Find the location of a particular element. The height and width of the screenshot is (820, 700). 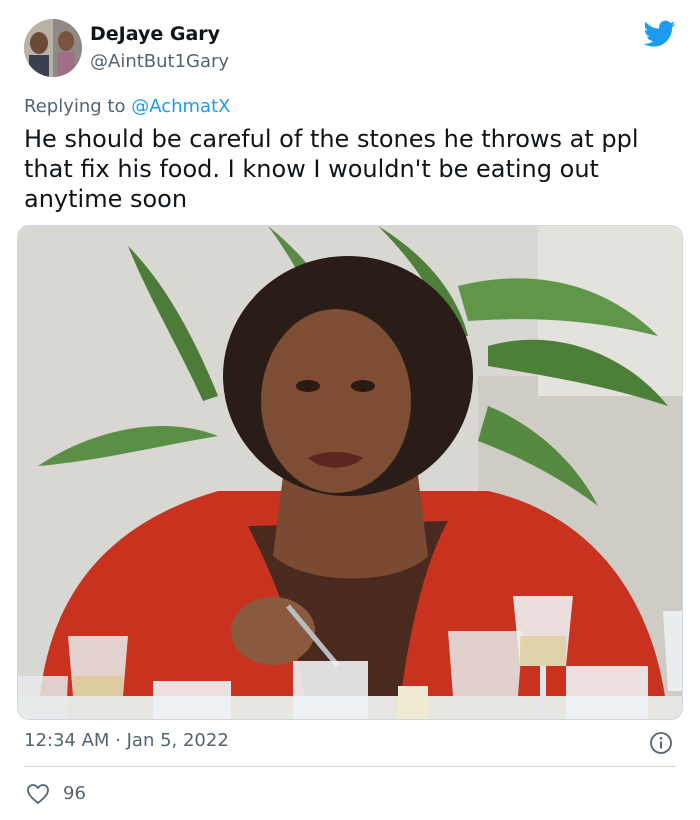

heart-icon is located at coordinates (38, 794).